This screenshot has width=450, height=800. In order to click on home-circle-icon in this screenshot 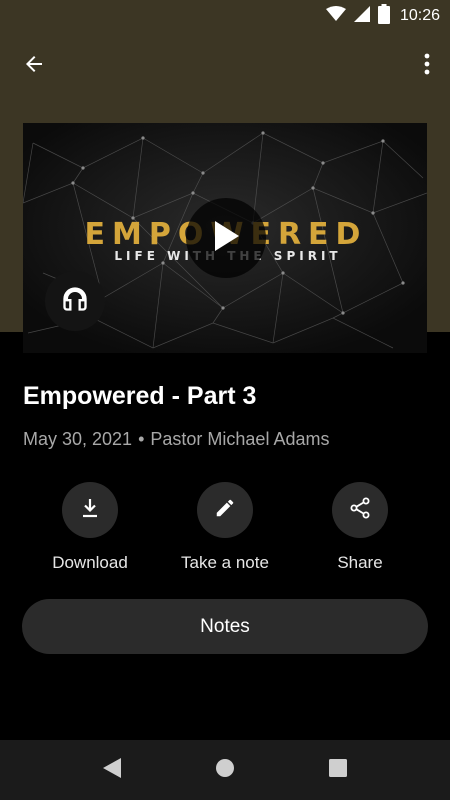, I will do `click(225, 770)`.